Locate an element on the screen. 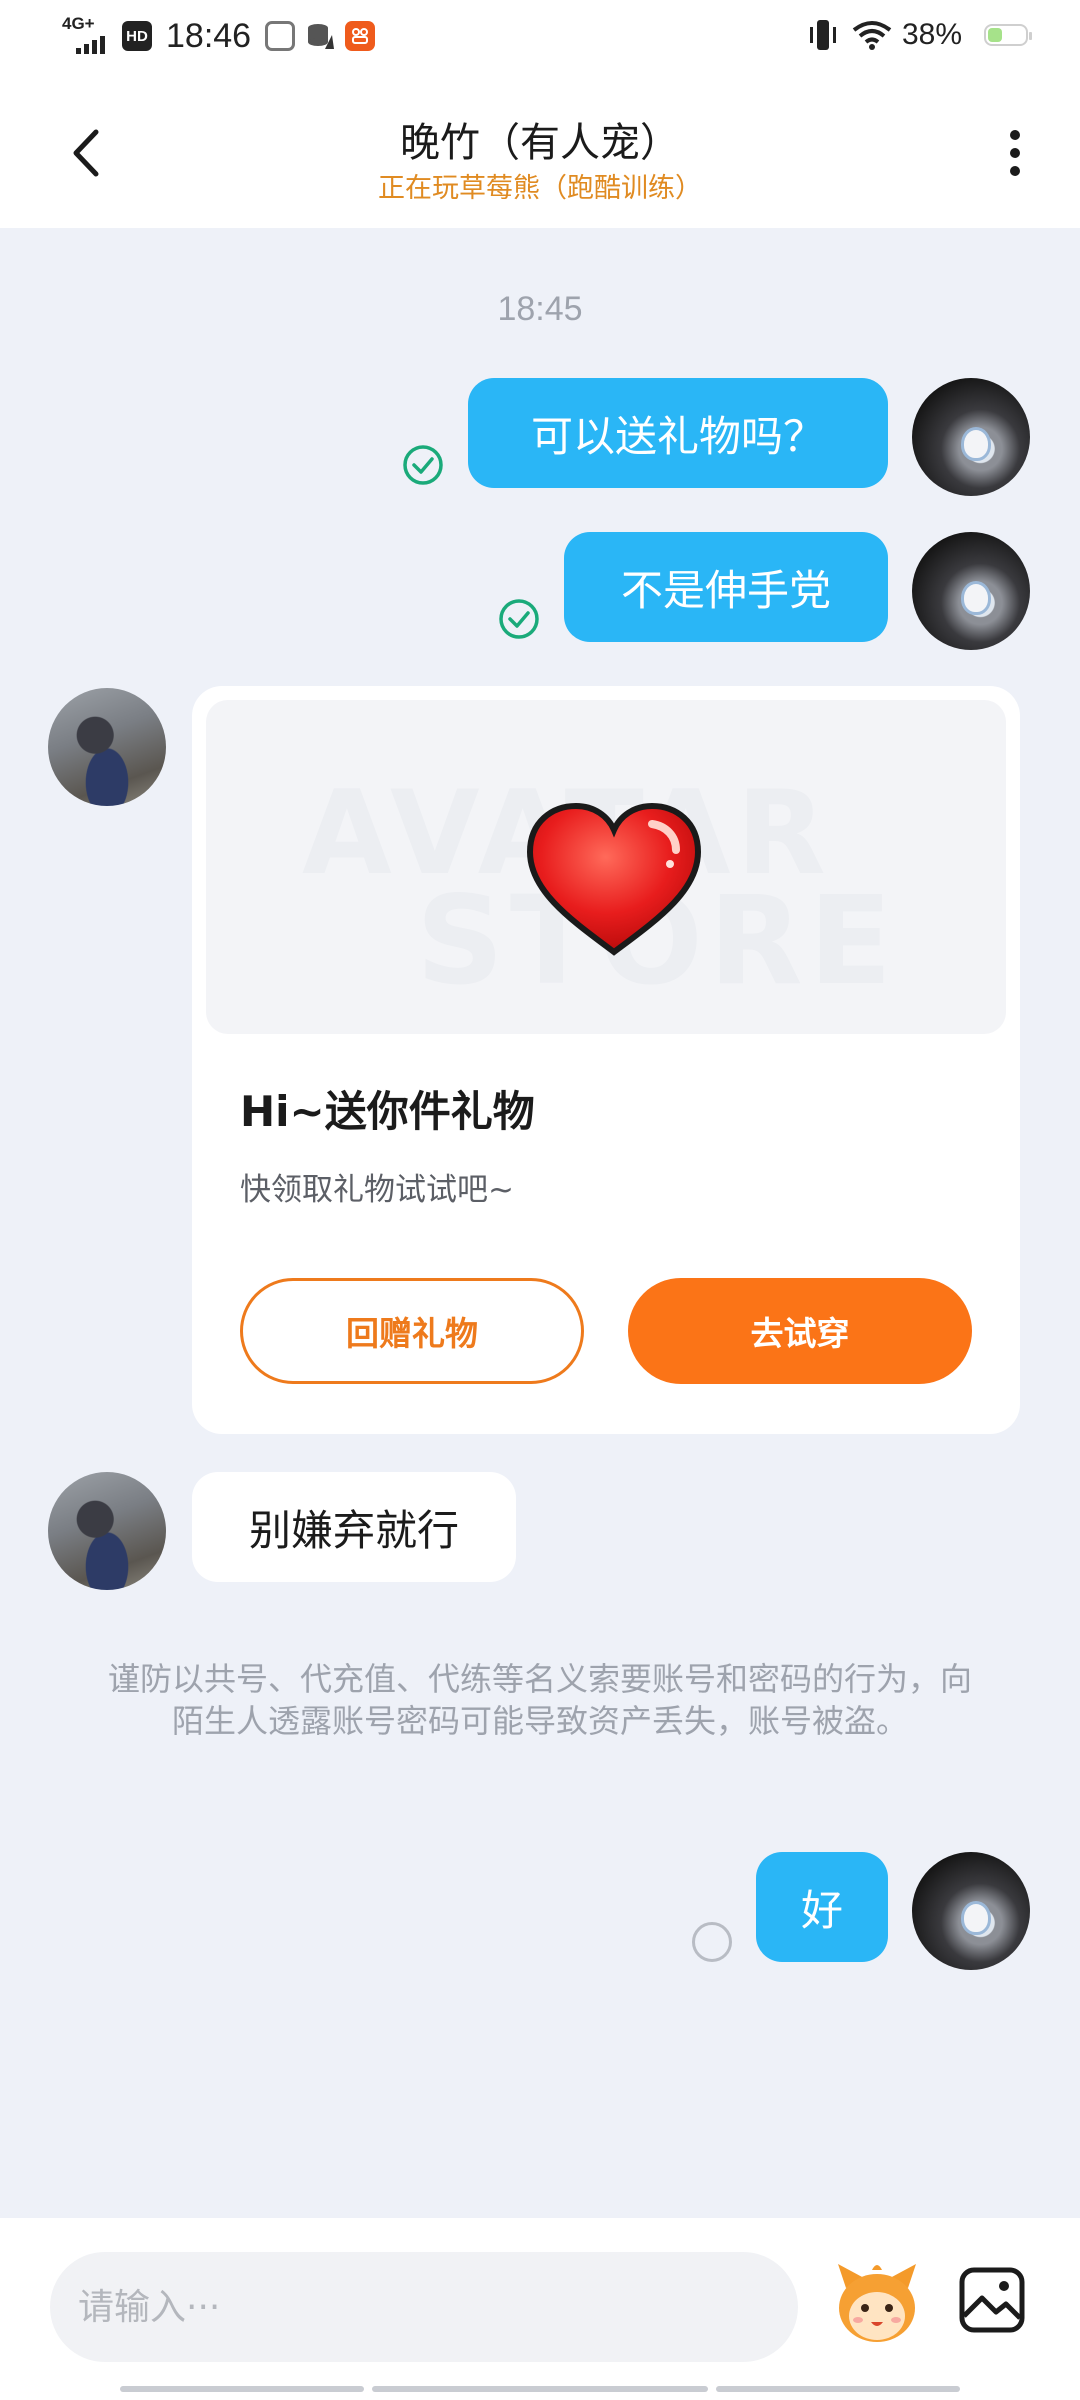 This screenshot has width=1080, height=2400. status-bar: 4G+ HD 18:46 38% is located at coordinates (540, 40).